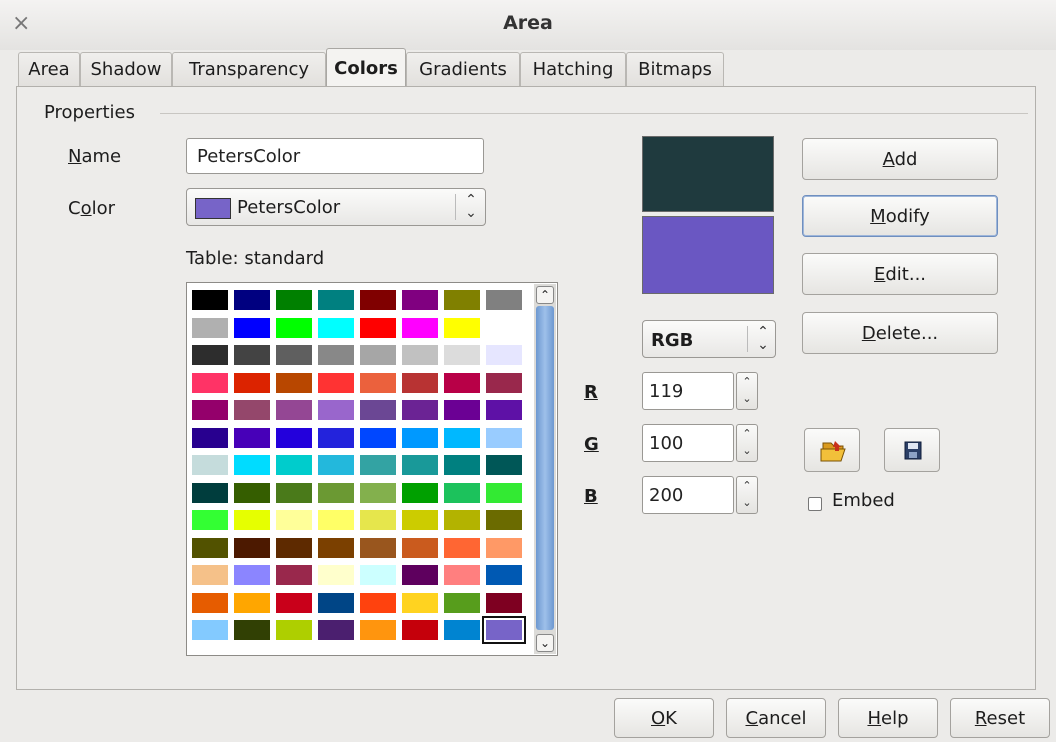 The height and width of the screenshot is (742, 1056). I want to click on color-model-dropdown: RGB ⌃ ⌄, so click(709, 339).